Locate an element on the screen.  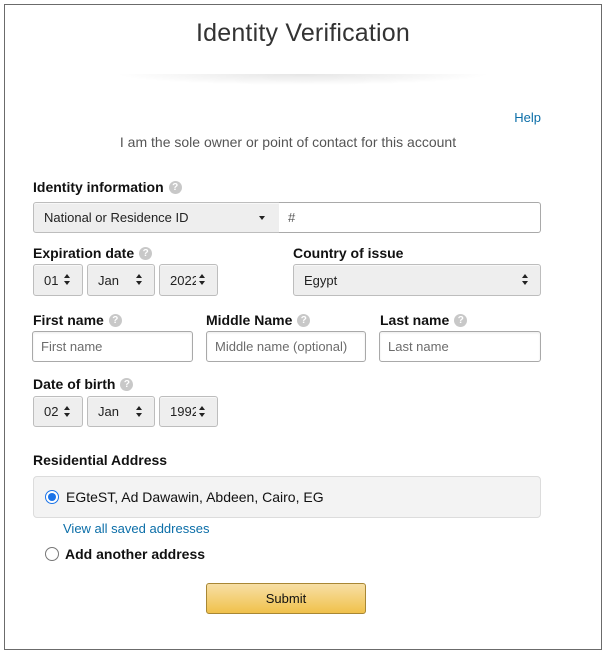
expiration-year-value: 2022 is located at coordinates (183, 280).